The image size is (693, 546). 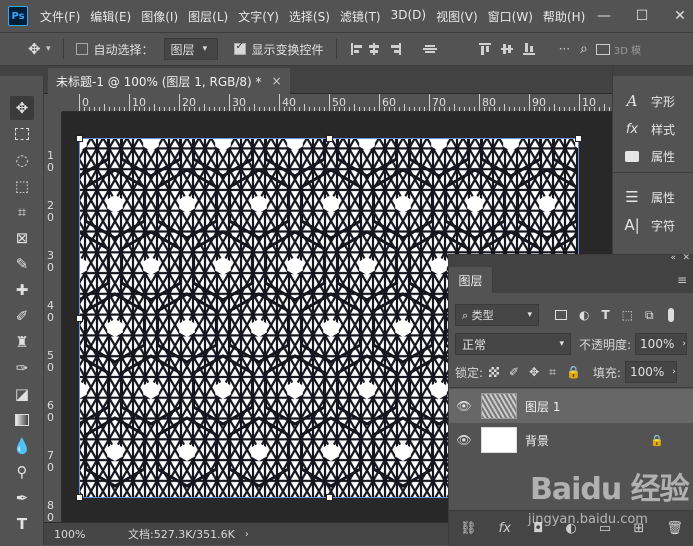 What do you see at coordinates (514, 372) in the screenshot?
I see `lock-pixels-icon: ✐` at bounding box center [514, 372].